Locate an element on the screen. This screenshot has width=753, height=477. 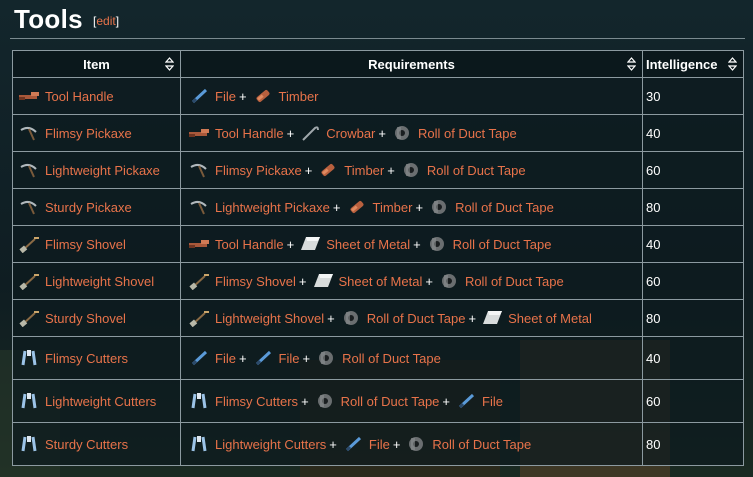
item-cell: Sturdy Shovel is located at coordinates (96, 318).